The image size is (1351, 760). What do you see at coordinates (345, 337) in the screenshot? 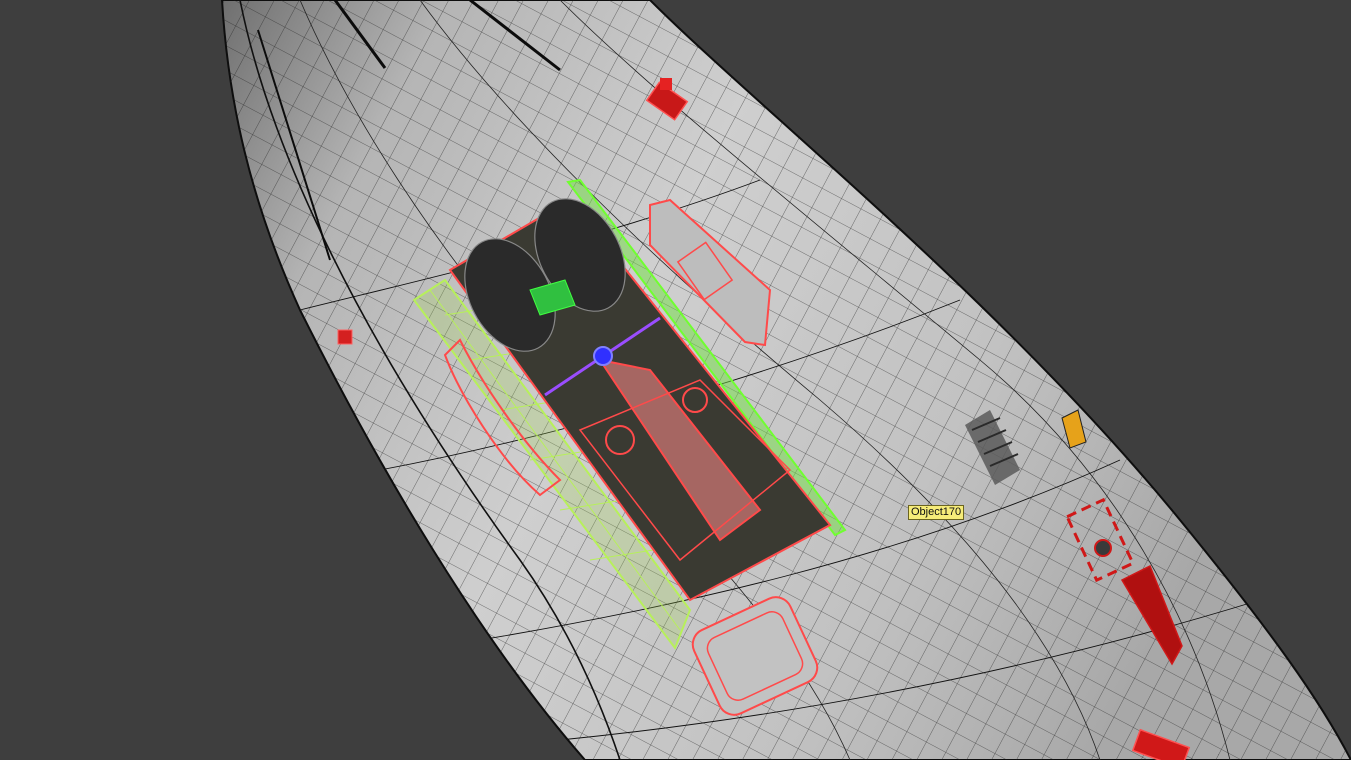
I see `red-side-light` at bounding box center [345, 337].